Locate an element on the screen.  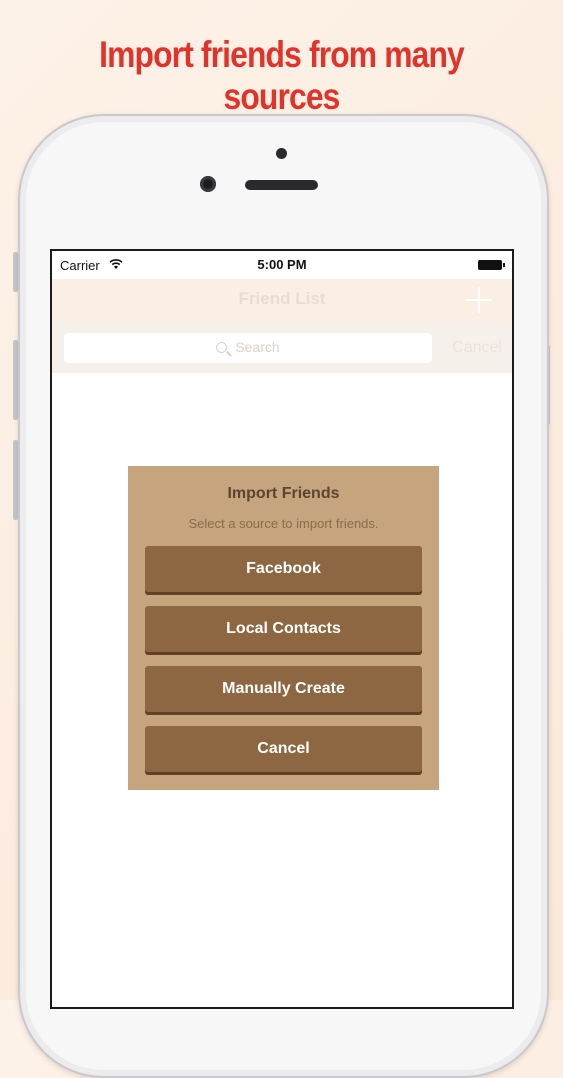
navigation-bar: Friend List is located at coordinates (282, 301).